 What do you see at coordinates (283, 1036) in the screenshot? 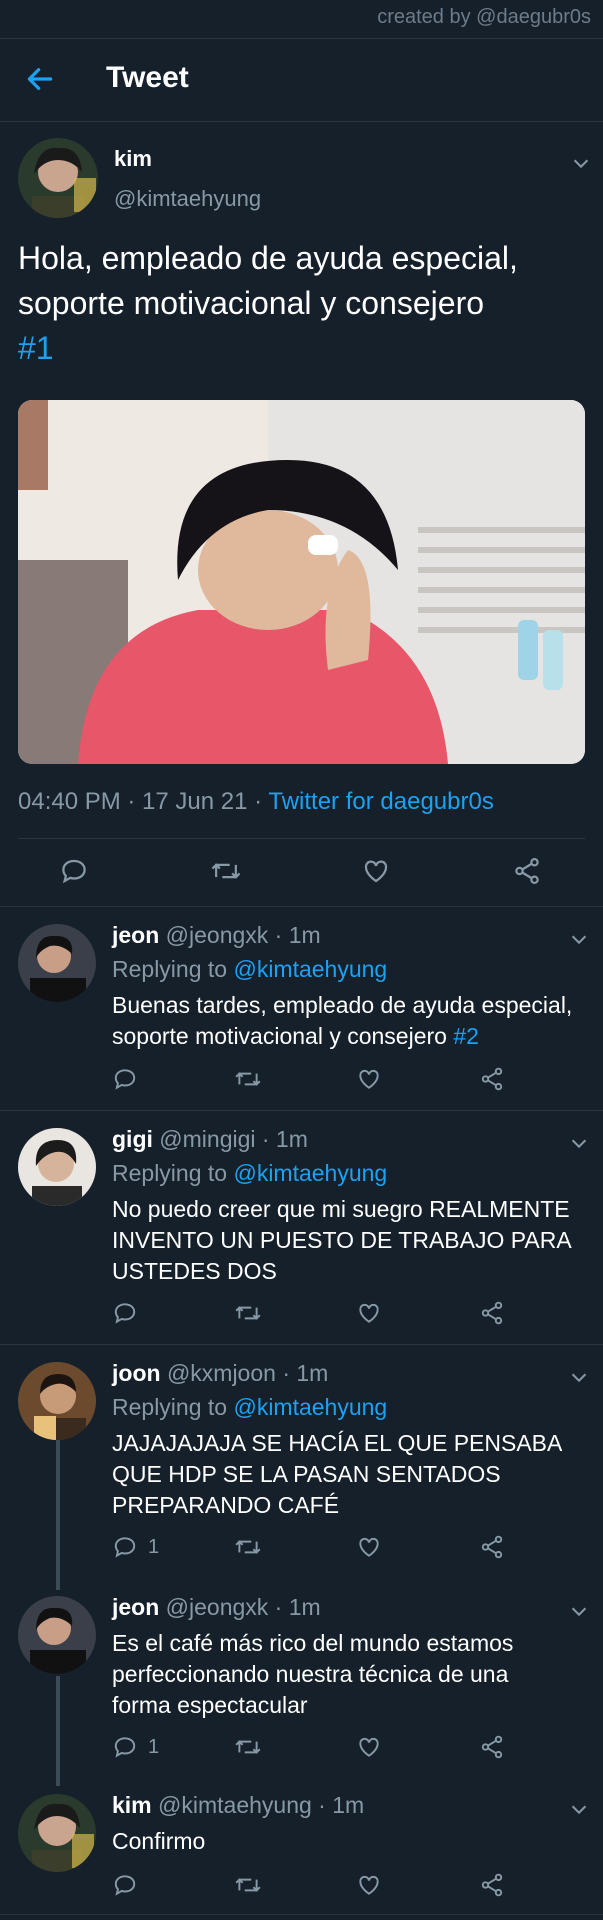
I see `reply-text-line: soporte motivacional y consejero` at bounding box center [283, 1036].